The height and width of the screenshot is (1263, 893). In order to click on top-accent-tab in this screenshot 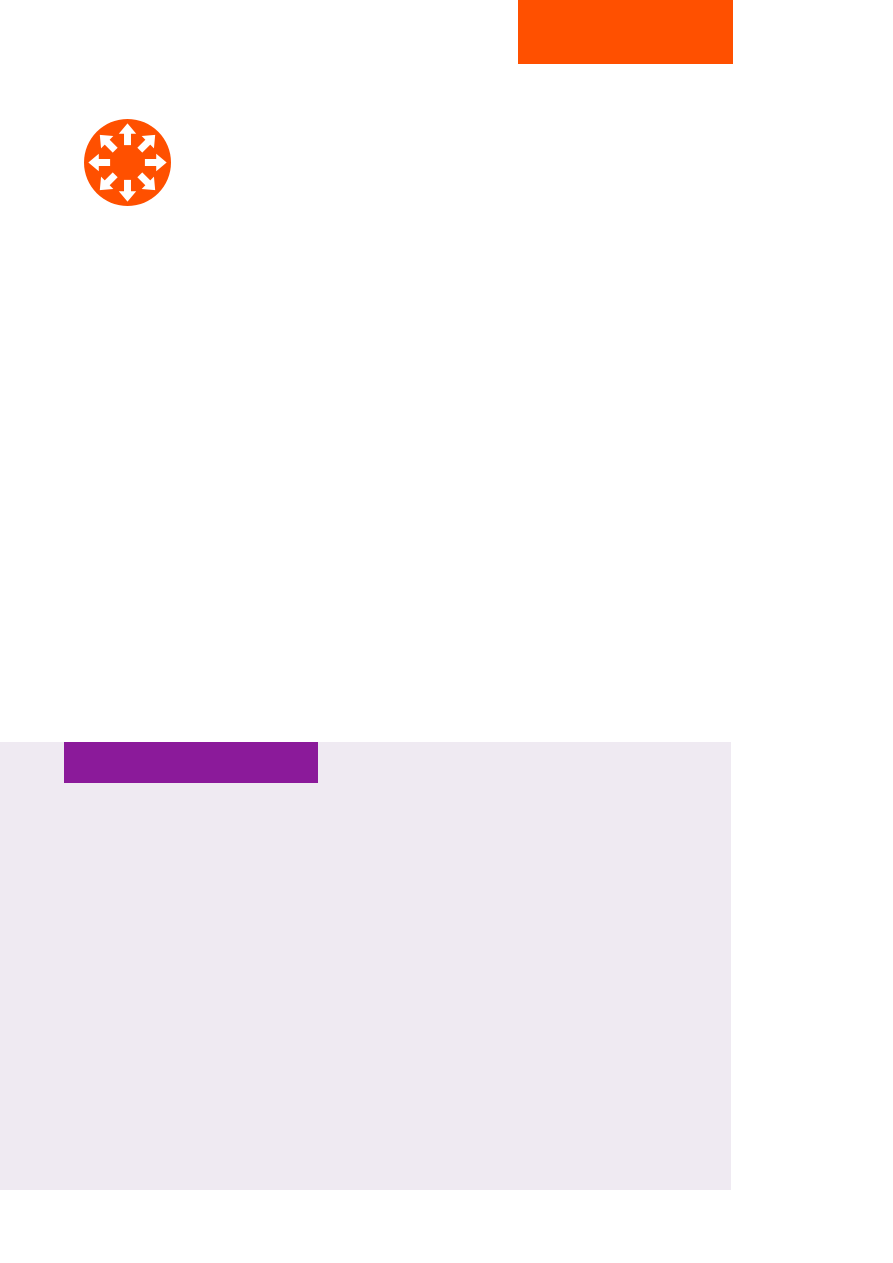, I will do `click(625, 32)`.